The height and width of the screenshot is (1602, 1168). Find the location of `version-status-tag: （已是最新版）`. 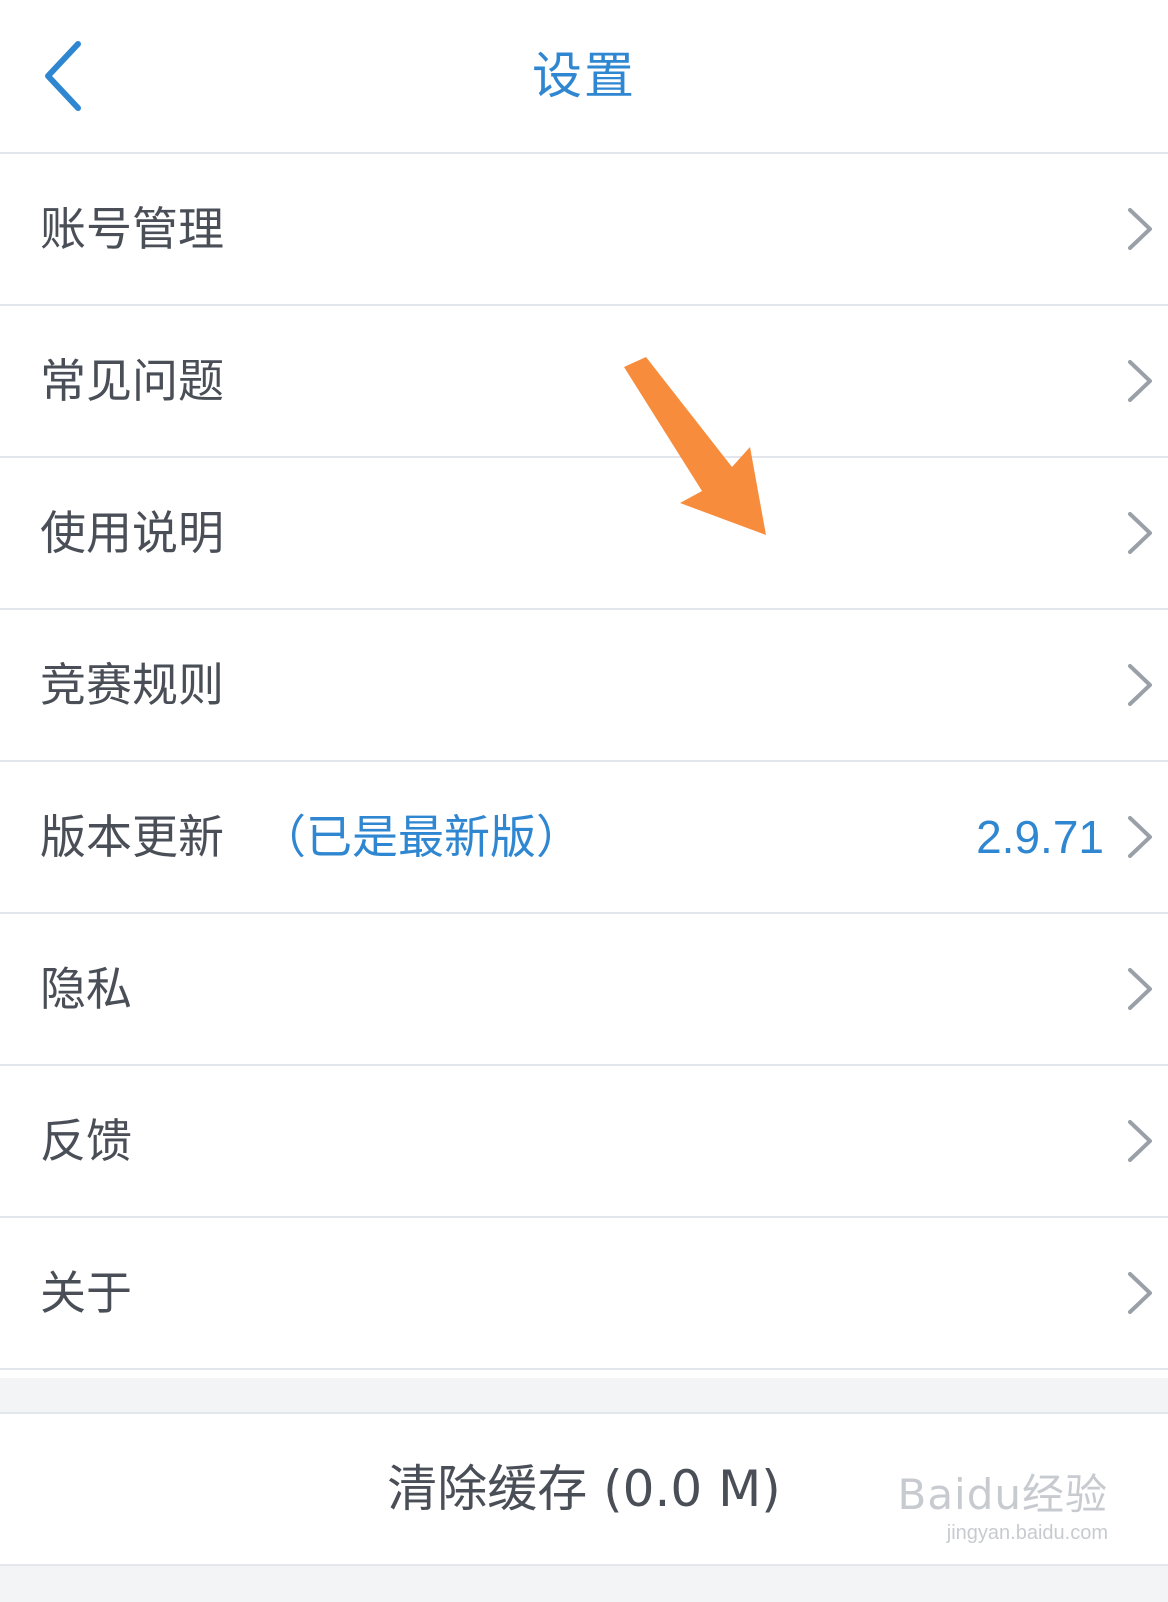

version-status-tag: （已是最新版） is located at coordinates (421, 837).